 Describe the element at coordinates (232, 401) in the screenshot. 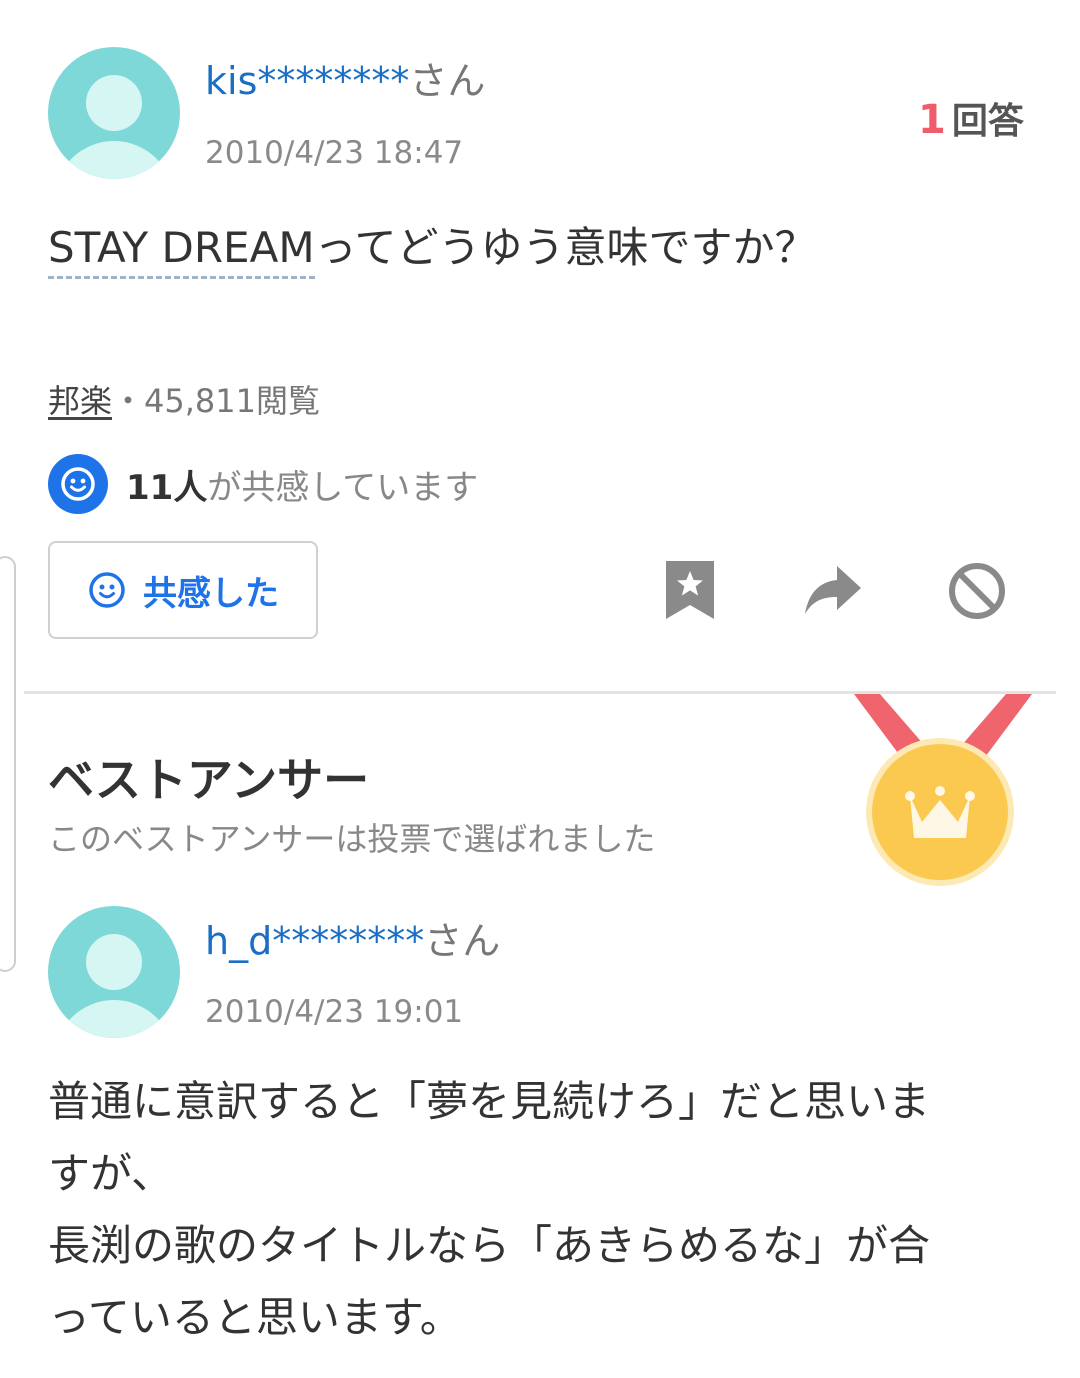

I see `view-count: 45,811閲覧` at that location.